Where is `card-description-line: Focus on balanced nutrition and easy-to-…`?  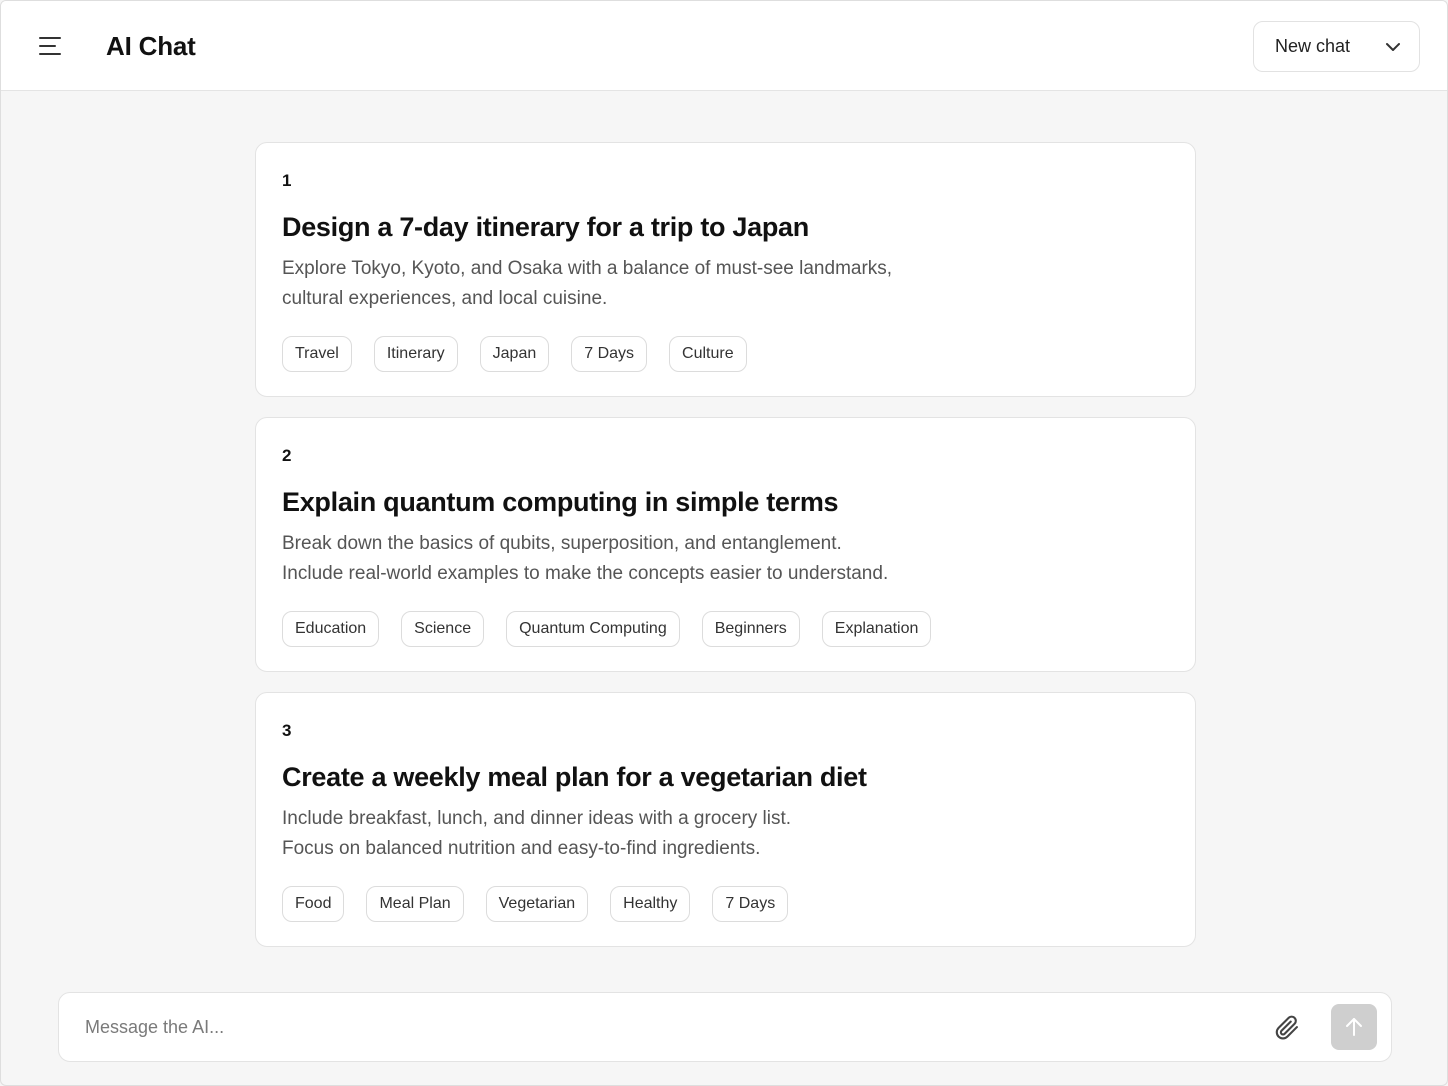
card-description-line: Focus on balanced nutrition and easy-to-… is located at coordinates (521, 848).